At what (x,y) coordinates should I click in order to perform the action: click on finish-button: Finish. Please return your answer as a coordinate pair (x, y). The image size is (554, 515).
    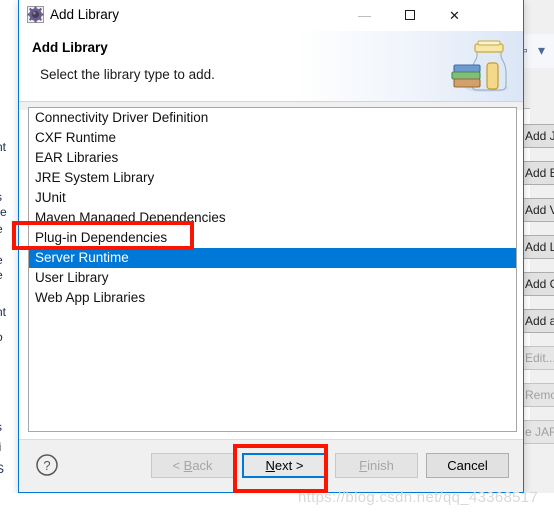
    Looking at the image, I should click on (376, 465).